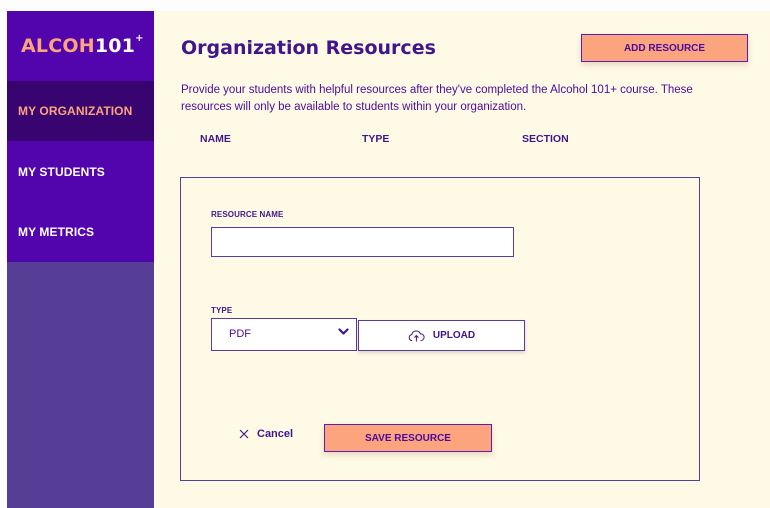 The height and width of the screenshot is (508, 770). What do you see at coordinates (244, 434) in the screenshot?
I see `close-icon` at bounding box center [244, 434].